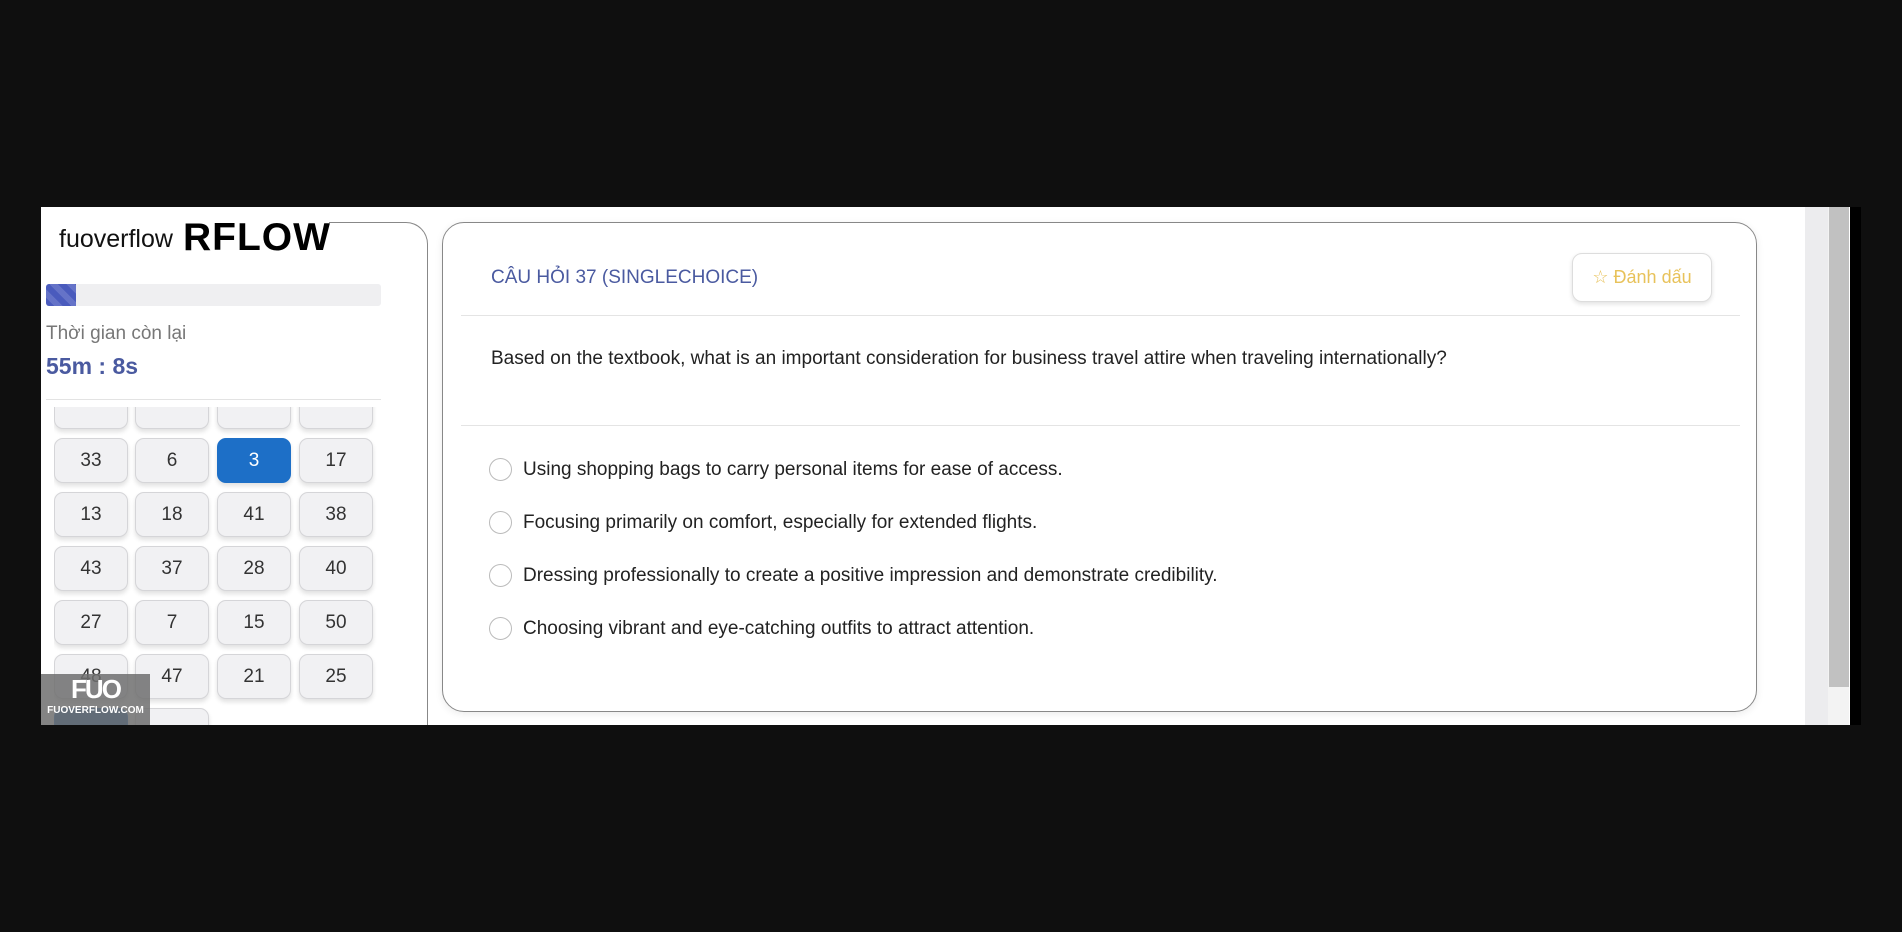 The height and width of the screenshot is (932, 1902). I want to click on question-number-button: 21, so click(254, 676).